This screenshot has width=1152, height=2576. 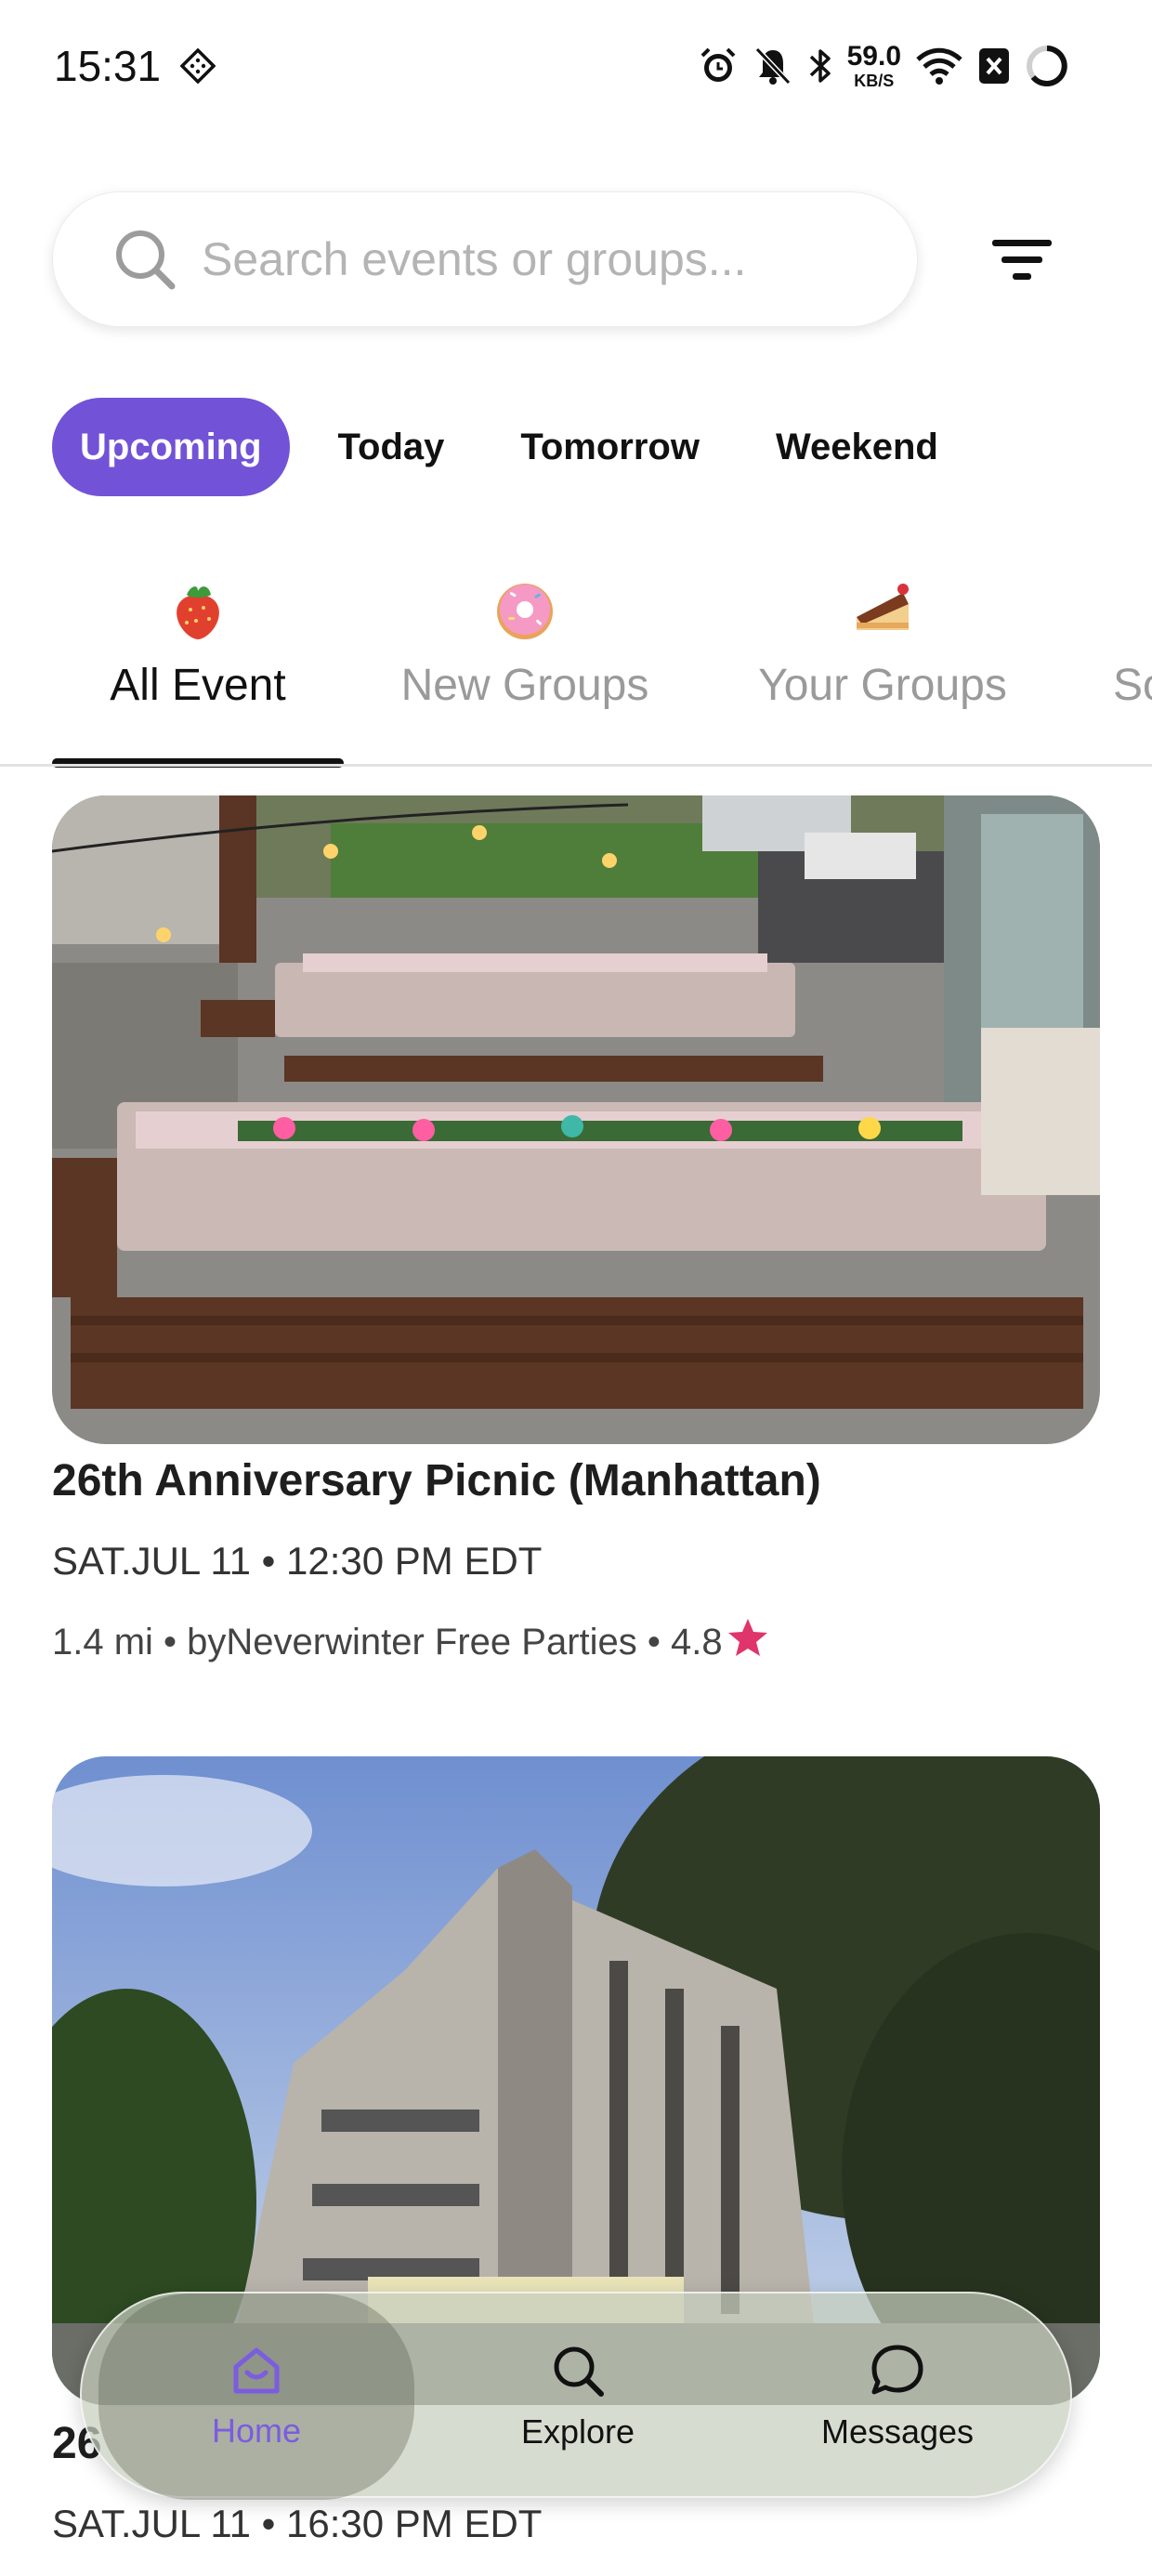 I want to click on tab-all-event-label: All Event, so click(x=198, y=685).